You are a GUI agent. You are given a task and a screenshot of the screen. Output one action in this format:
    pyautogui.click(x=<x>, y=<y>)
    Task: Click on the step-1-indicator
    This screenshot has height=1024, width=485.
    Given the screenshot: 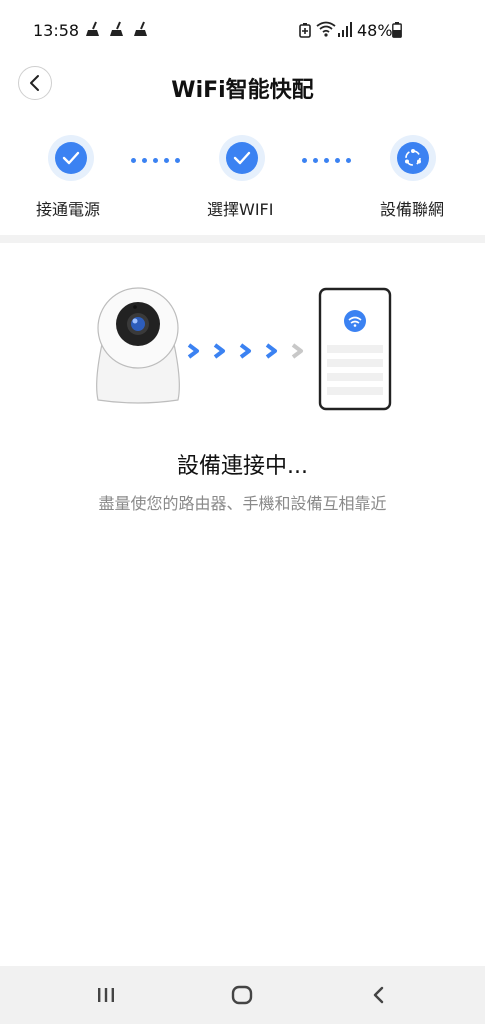 What is the action you would take?
    pyautogui.click(x=71, y=158)
    